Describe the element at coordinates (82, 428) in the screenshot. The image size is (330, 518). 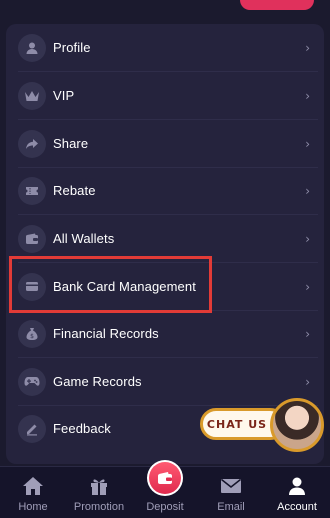
I see `menu-item-label: Feedback` at that location.